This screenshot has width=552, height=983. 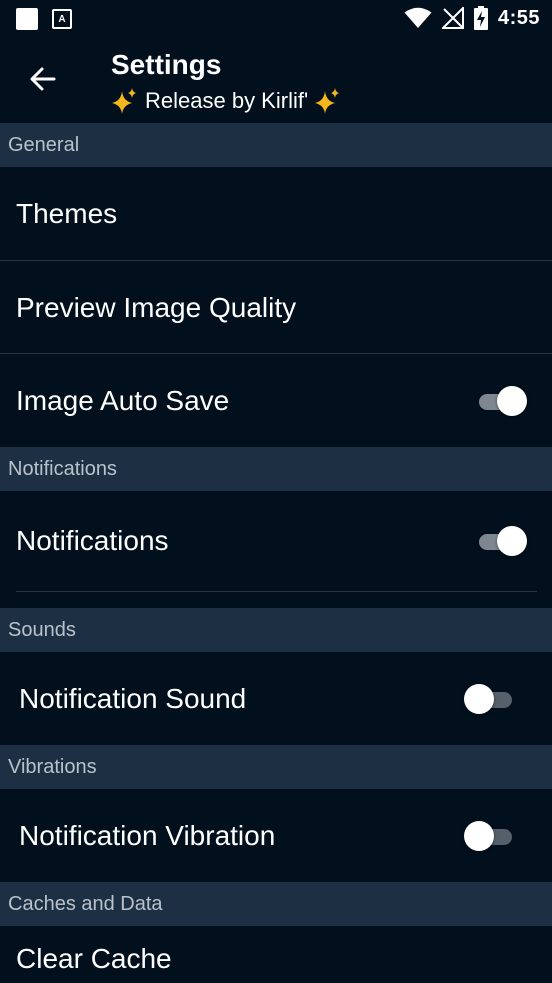 What do you see at coordinates (480, 18) in the screenshot?
I see `battery-charging-icon` at bounding box center [480, 18].